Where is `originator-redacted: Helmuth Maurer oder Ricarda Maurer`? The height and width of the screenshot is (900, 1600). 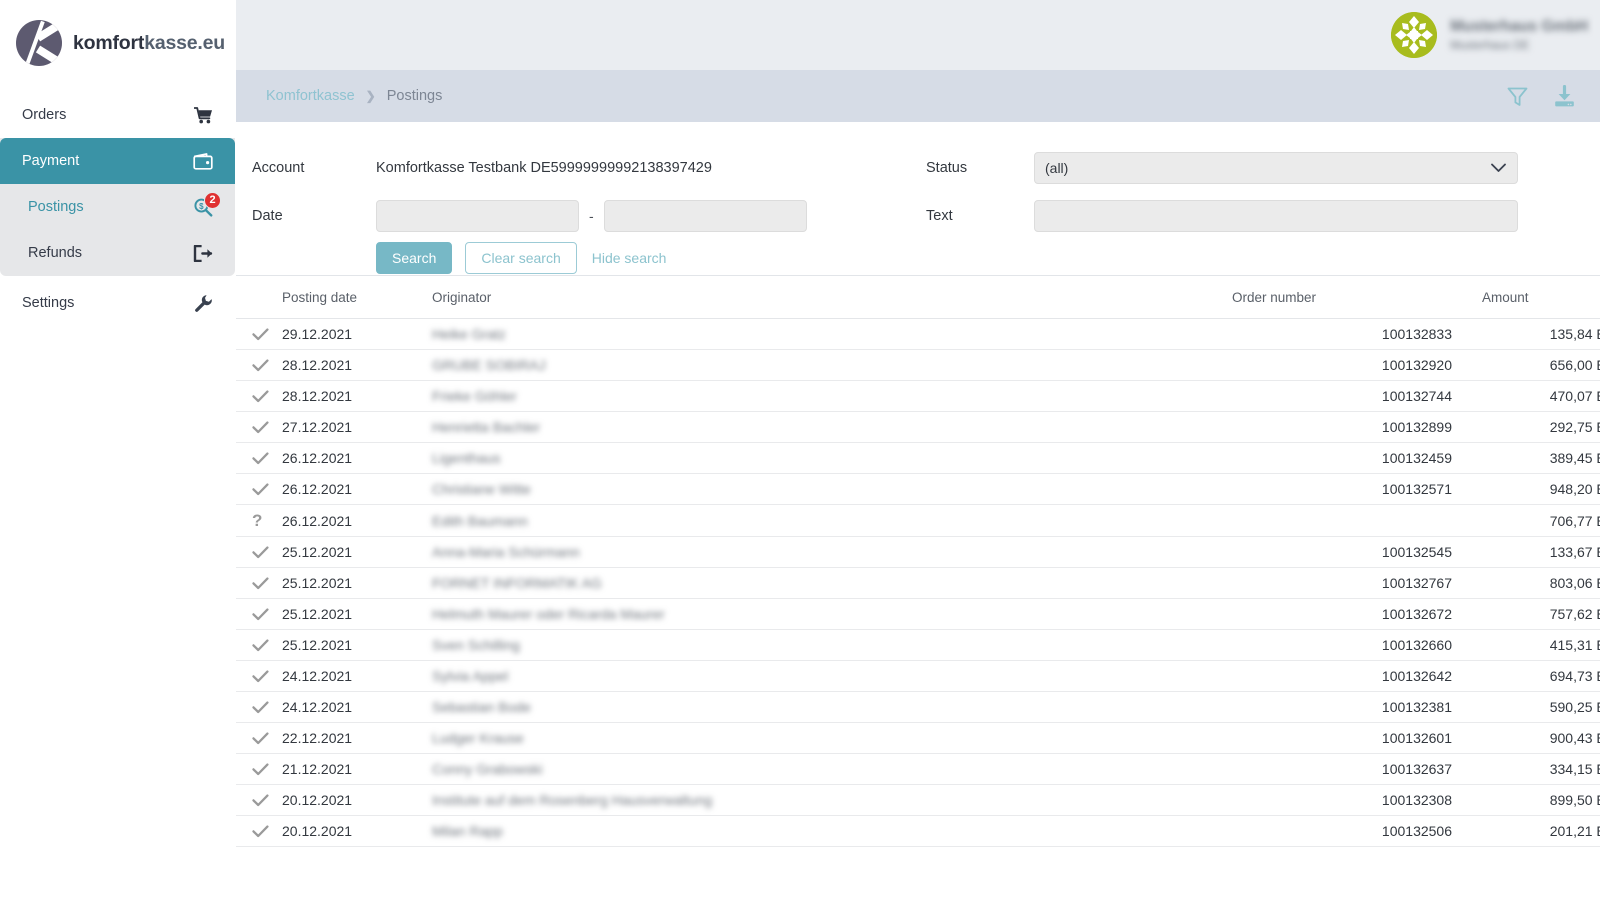 originator-redacted: Helmuth Maurer oder Ricarda Maurer is located at coordinates (548, 614).